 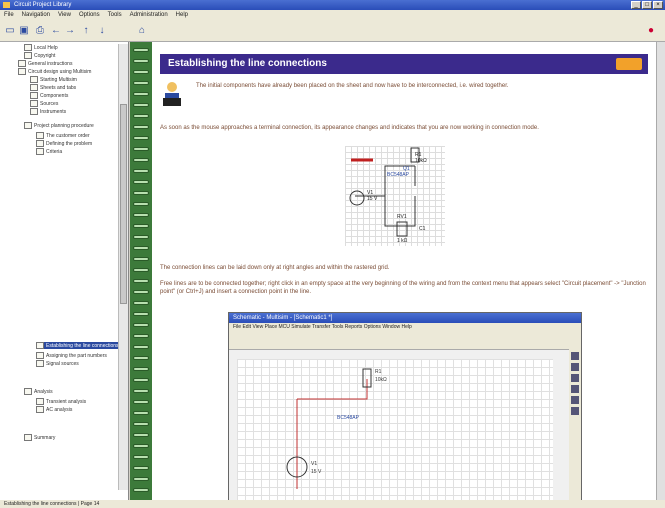 I want to click on tree-item: Sources, so click(x=44, y=103).